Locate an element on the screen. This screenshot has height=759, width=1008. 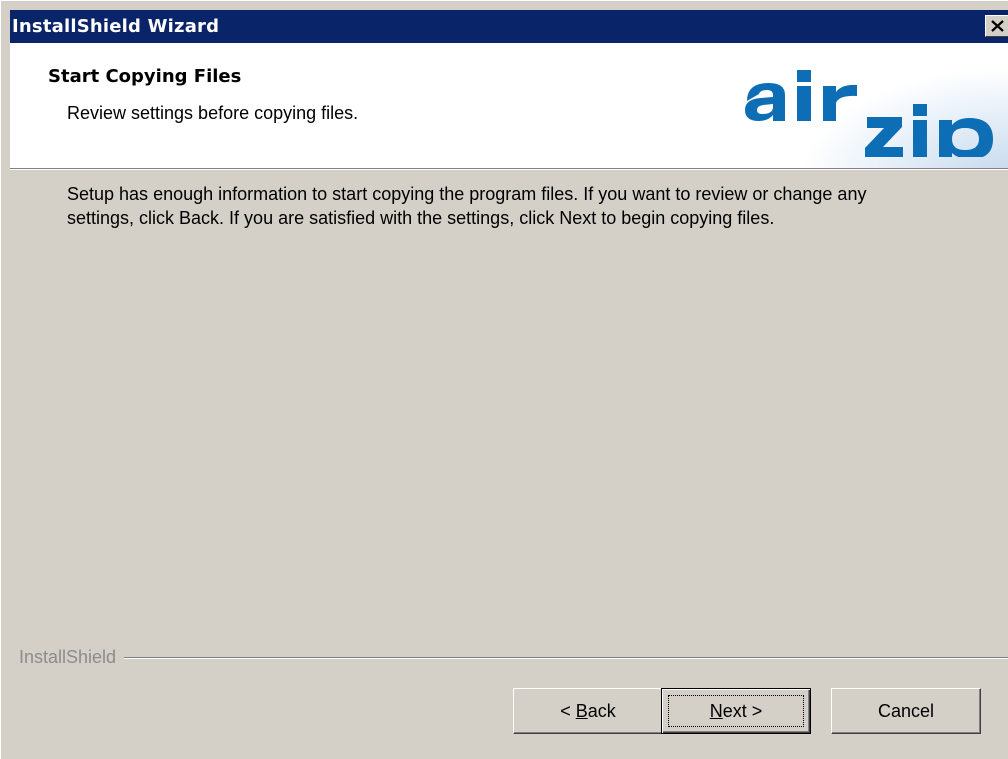
next-button: Next > is located at coordinates (736, 711).